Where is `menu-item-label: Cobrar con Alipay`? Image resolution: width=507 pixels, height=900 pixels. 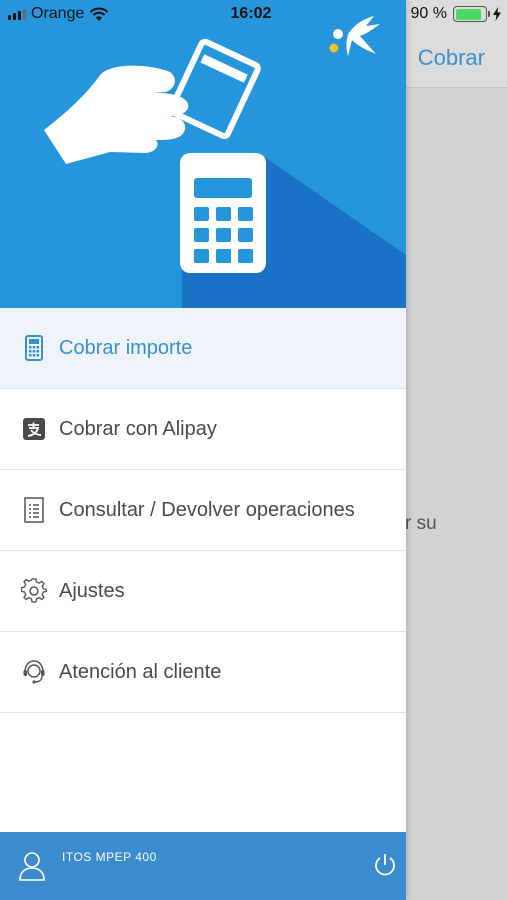
menu-item-label: Cobrar con Alipay is located at coordinates (138, 428).